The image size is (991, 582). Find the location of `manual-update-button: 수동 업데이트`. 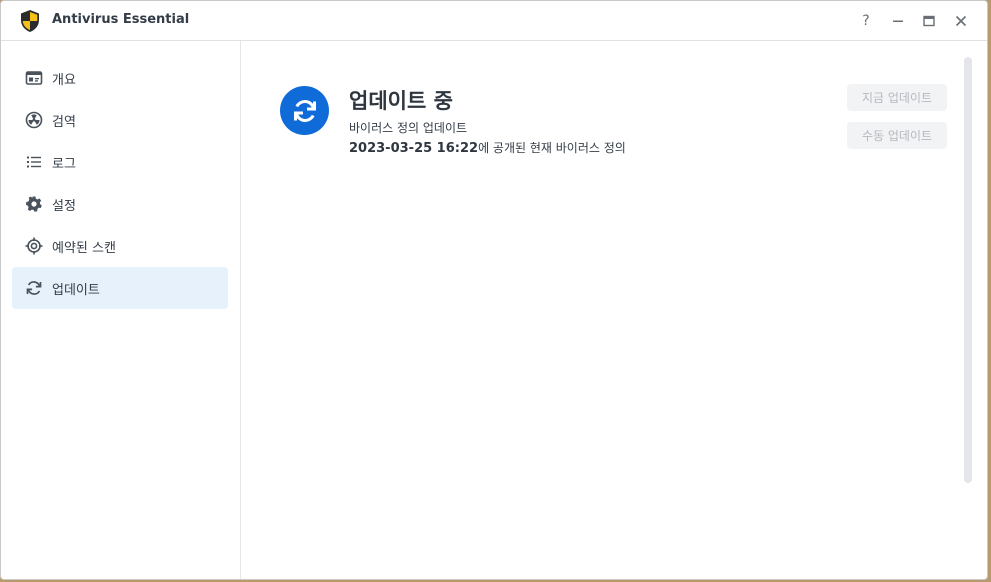

manual-update-button: 수동 업데이트 is located at coordinates (897, 135).